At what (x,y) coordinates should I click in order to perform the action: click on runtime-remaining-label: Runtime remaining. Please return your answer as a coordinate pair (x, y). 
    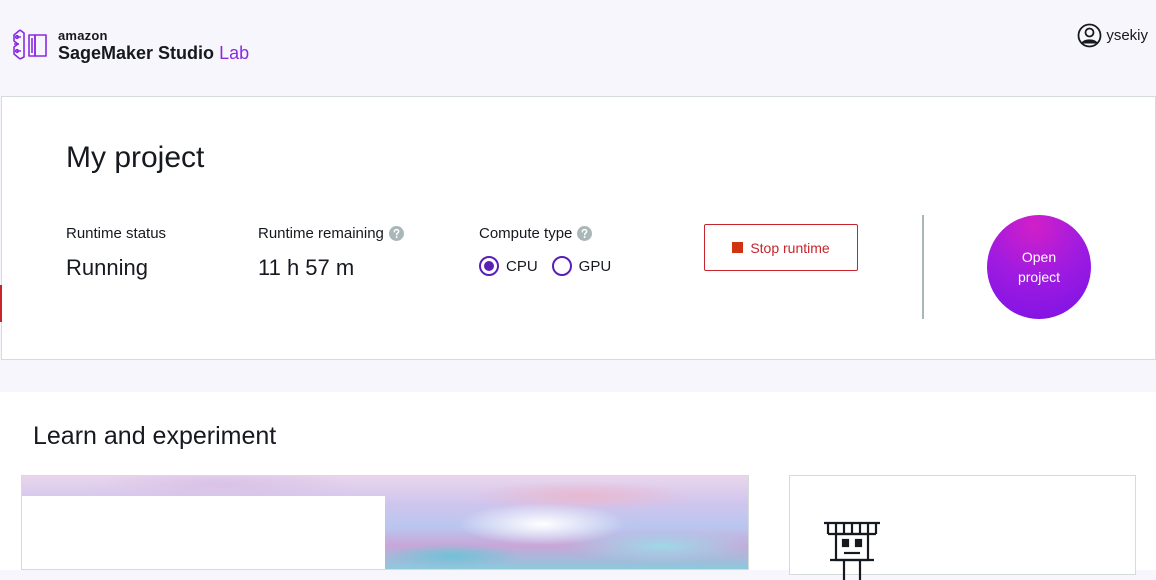
    Looking at the image, I should click on (331, 233).